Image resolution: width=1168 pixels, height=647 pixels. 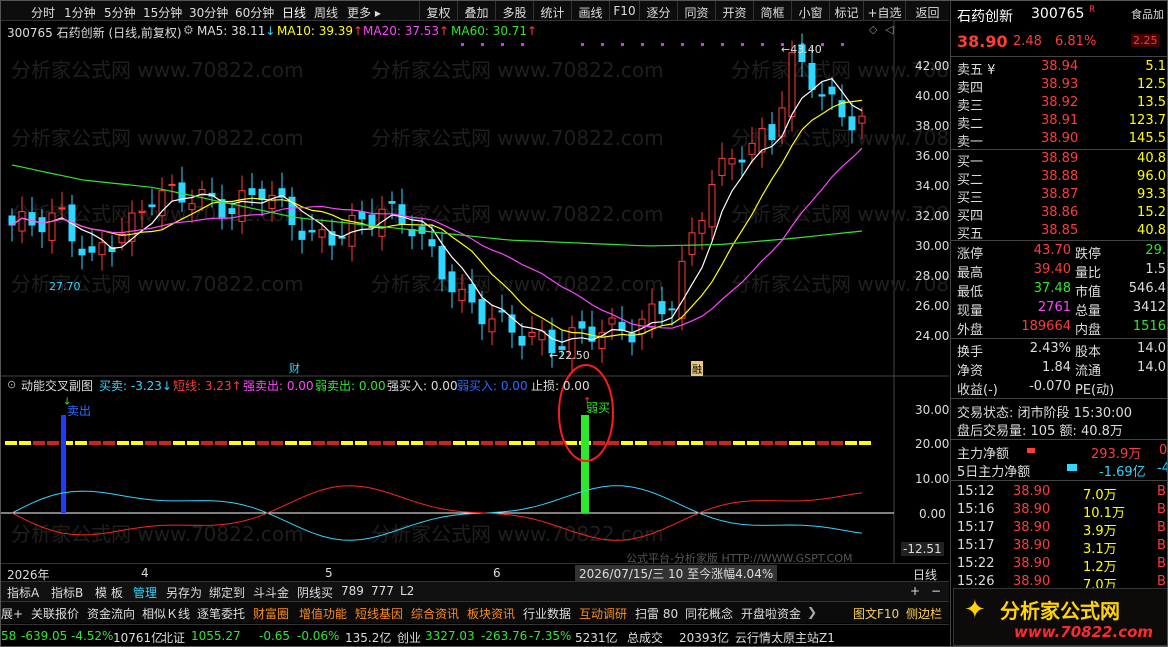 What do you see at coordinates (494, 31) in the screenshot?
I see `ma60-label: MA60: 30.71↑` at bounding box center [494, 31].